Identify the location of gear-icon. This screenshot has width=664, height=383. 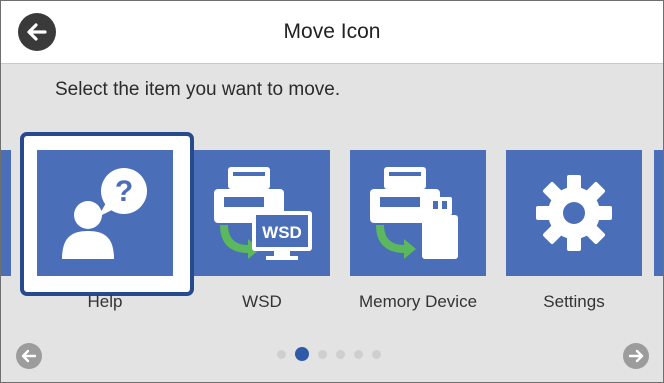
(574, 213).